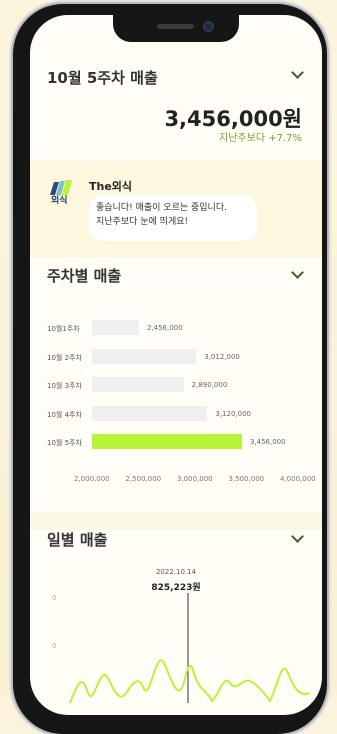 The width and height of the screenshot is (337, 734). Describe the element at coordinates (267, 442) in the screenshot. I see `bar-value-label: 3,456,000` at that location.